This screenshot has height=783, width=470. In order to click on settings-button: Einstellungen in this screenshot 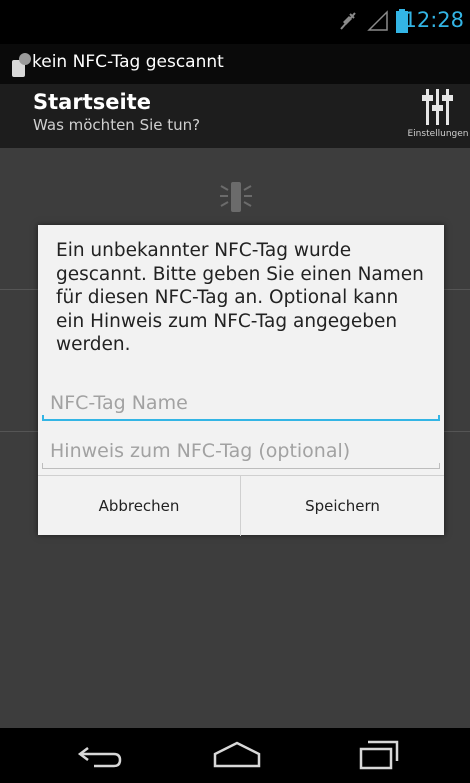, I will do `click(438, 116)`.